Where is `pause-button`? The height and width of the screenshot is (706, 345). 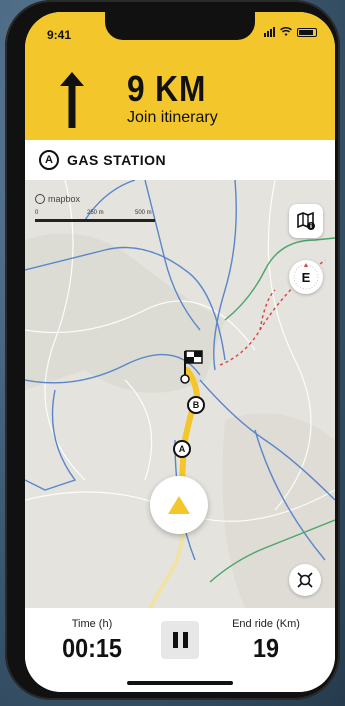
pause-button is located at coordinates (180, 640).